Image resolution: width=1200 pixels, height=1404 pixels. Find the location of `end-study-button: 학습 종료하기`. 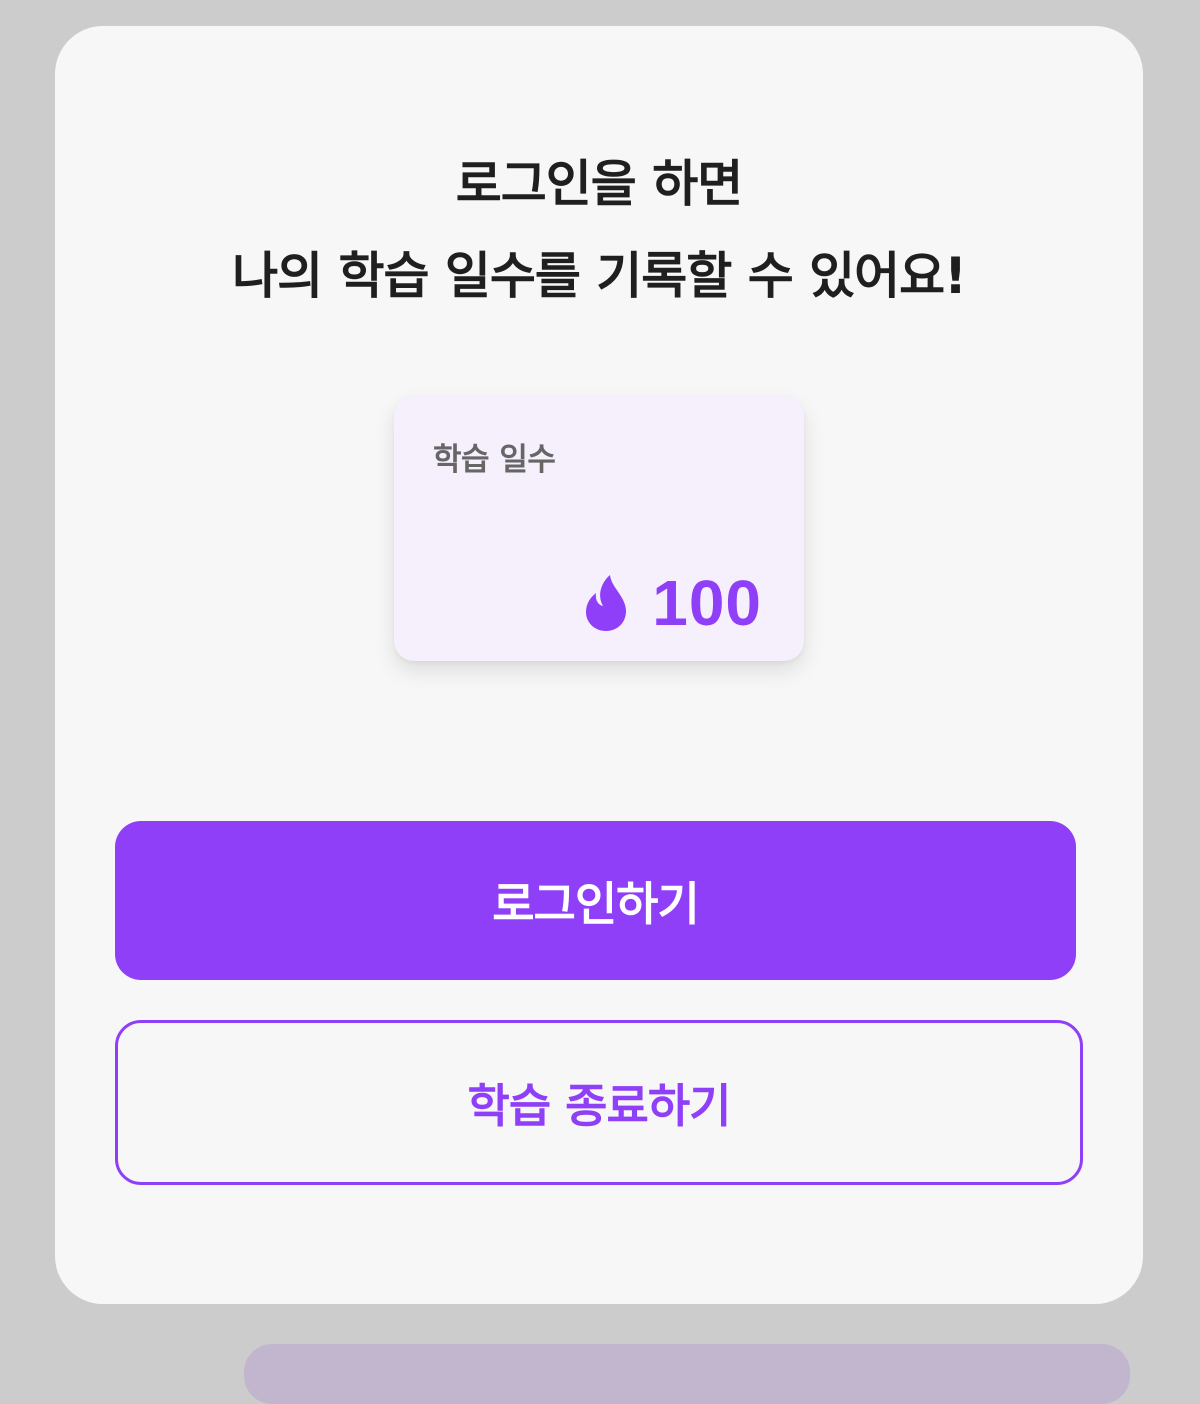

end-study-button: 학습 종료하기 is located at coordinates (599, 1102).